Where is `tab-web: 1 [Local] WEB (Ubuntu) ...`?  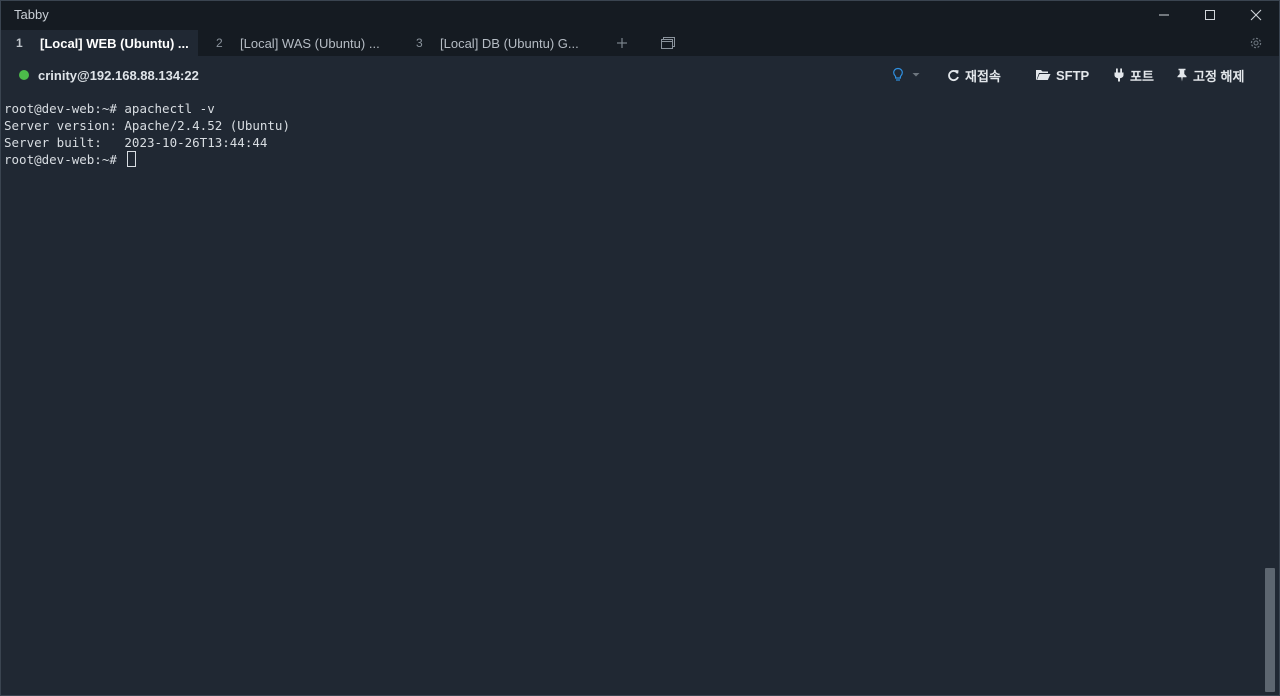
tab-web: 1 [Local] WEB (Ubuntu) ... is located at coordinates (99, 43).